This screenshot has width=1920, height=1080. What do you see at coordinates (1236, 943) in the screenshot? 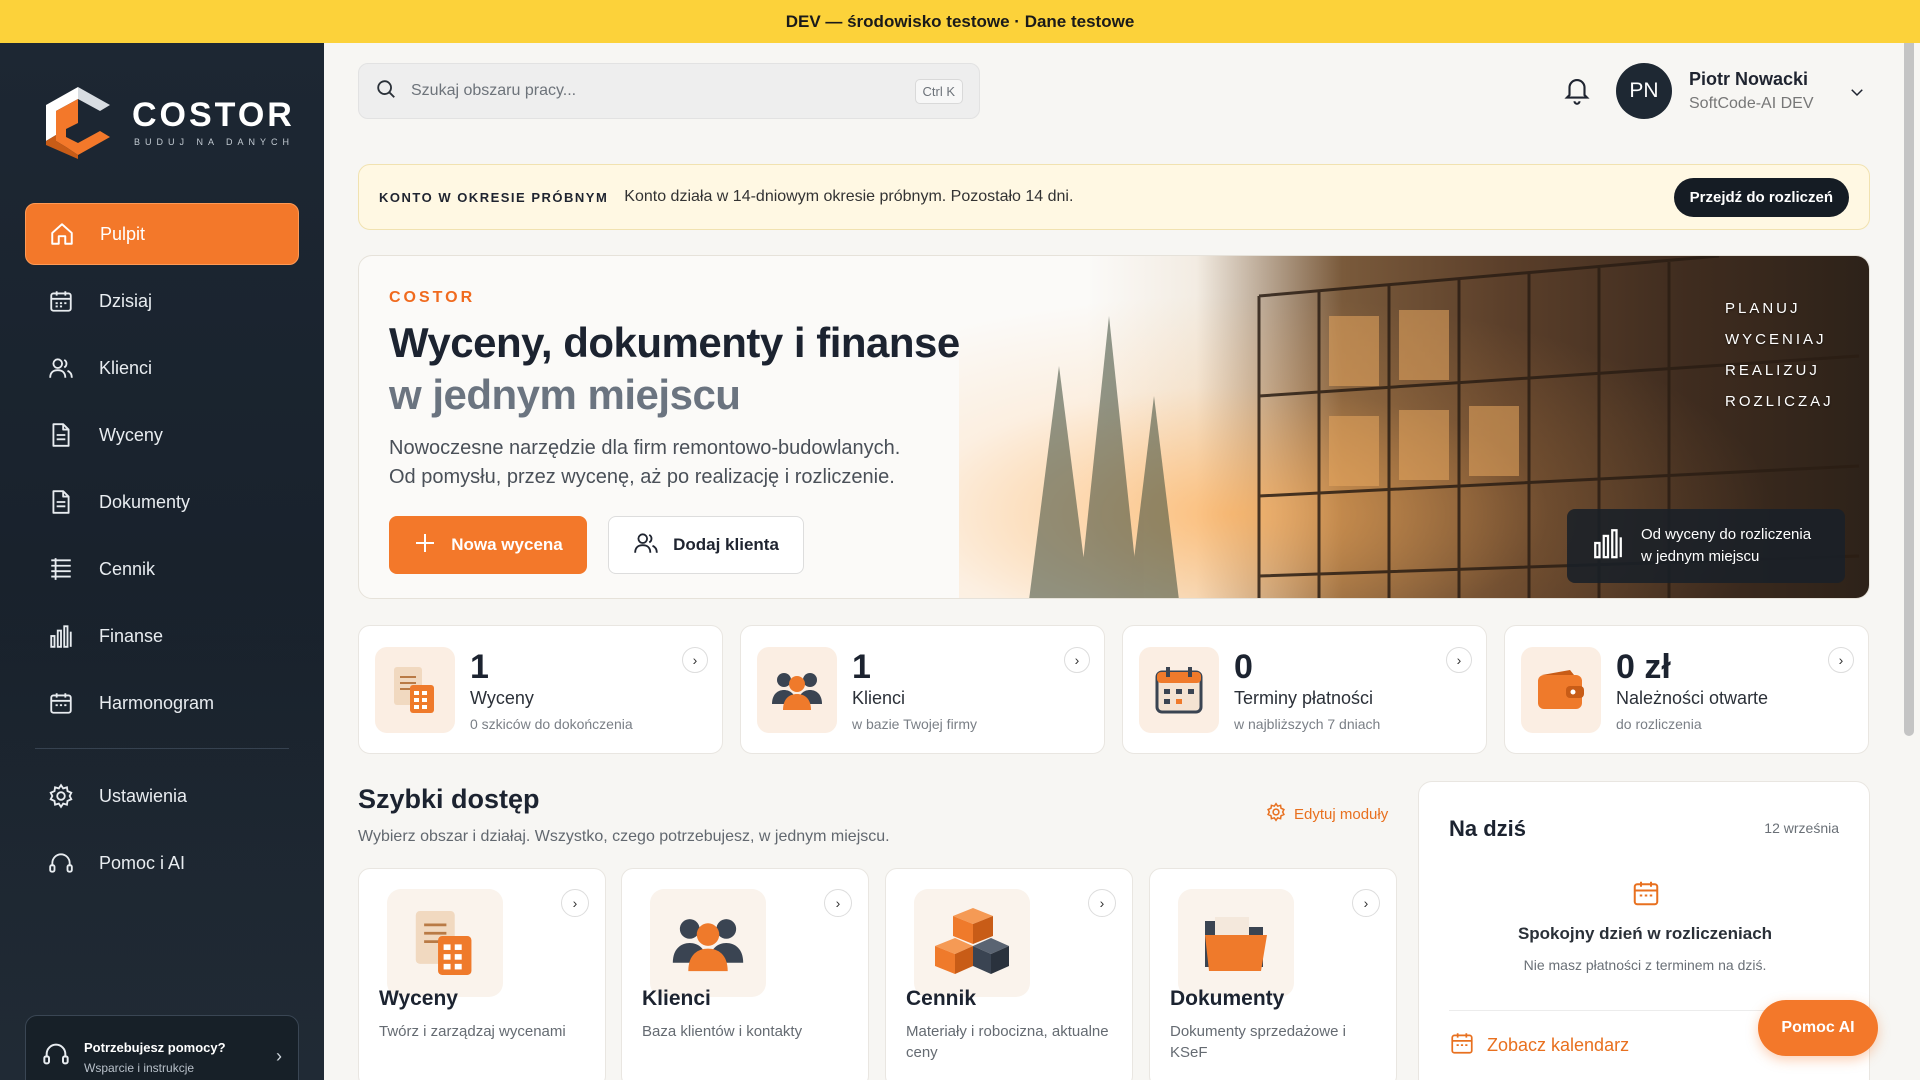
I see `folder-icon` at bounding box center [1236, 943].